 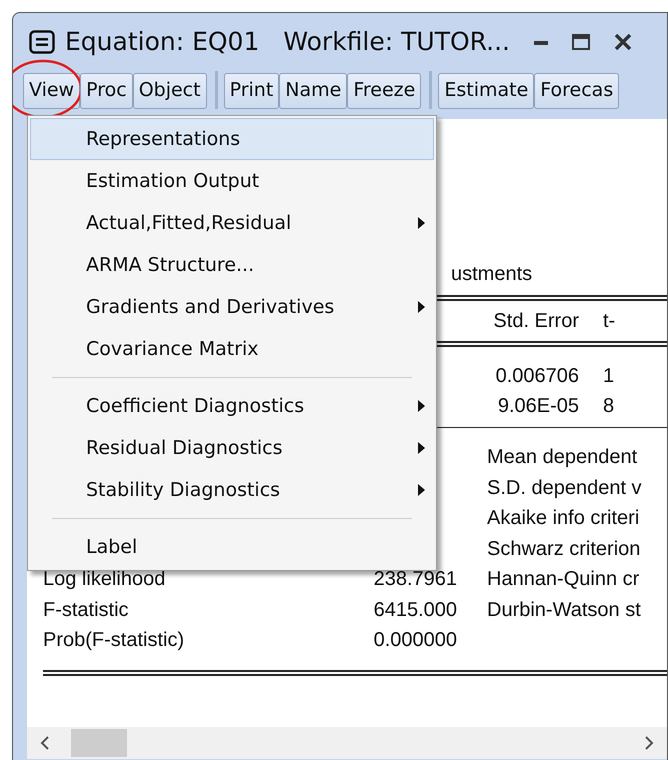 I want to click on stat-label: Prob(F-statistic), so click(x=114, y=641).